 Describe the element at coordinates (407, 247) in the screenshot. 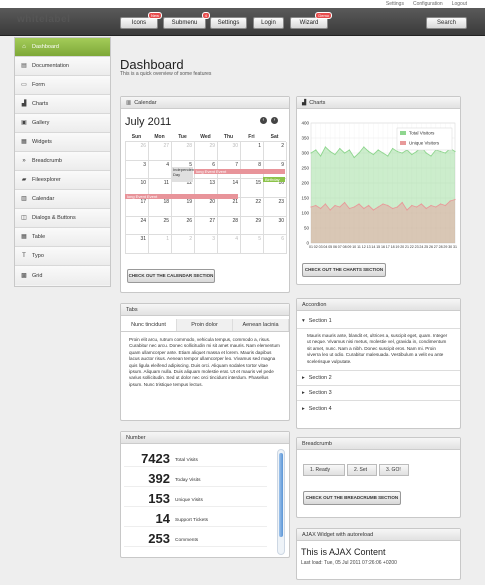

I see `x-tick-label: 21` at that location.